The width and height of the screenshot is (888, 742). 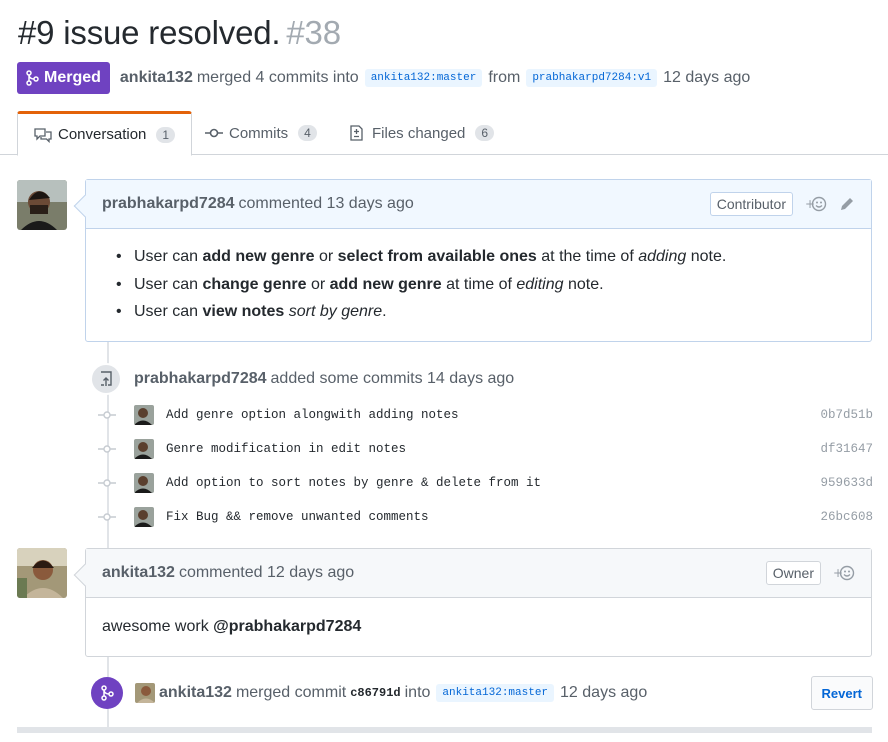 What do you see at coordinates (375, 693) in the screenshot?
I see `merge-commit-sha: c86791d` at bounding box center [375, 693].